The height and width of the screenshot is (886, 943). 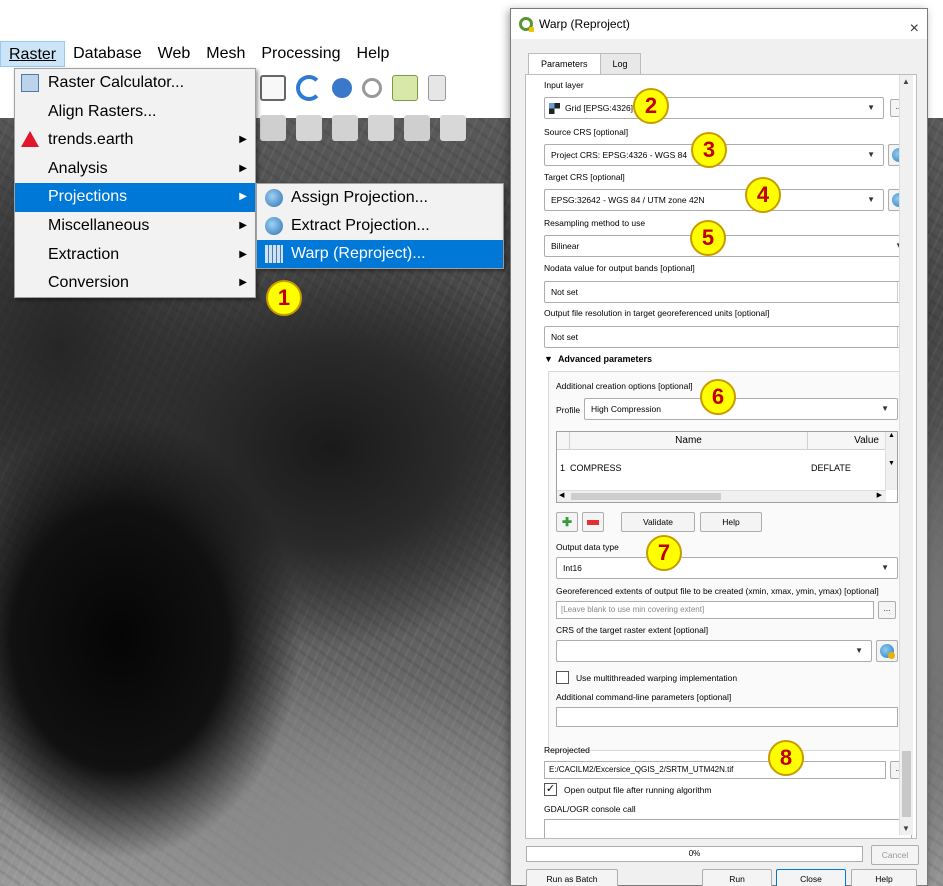 What do you see at coordinates (342, 88) in the screenshot?
I see `identify-icon` at bounding box center [342, 88].